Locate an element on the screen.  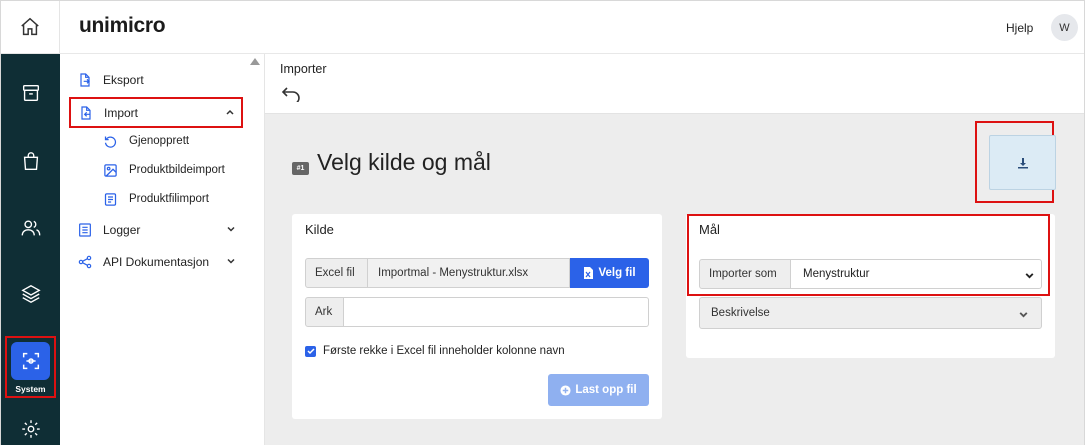
users-icon is located at coordinates (30, 228).